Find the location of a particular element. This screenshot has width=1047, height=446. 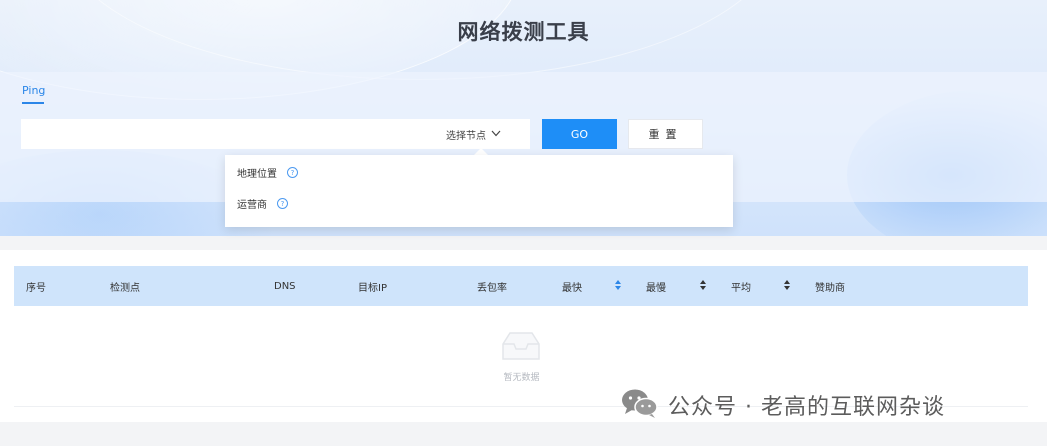

dropdown-item-location: 地理位置 ? is located at coordinates (267, 172).